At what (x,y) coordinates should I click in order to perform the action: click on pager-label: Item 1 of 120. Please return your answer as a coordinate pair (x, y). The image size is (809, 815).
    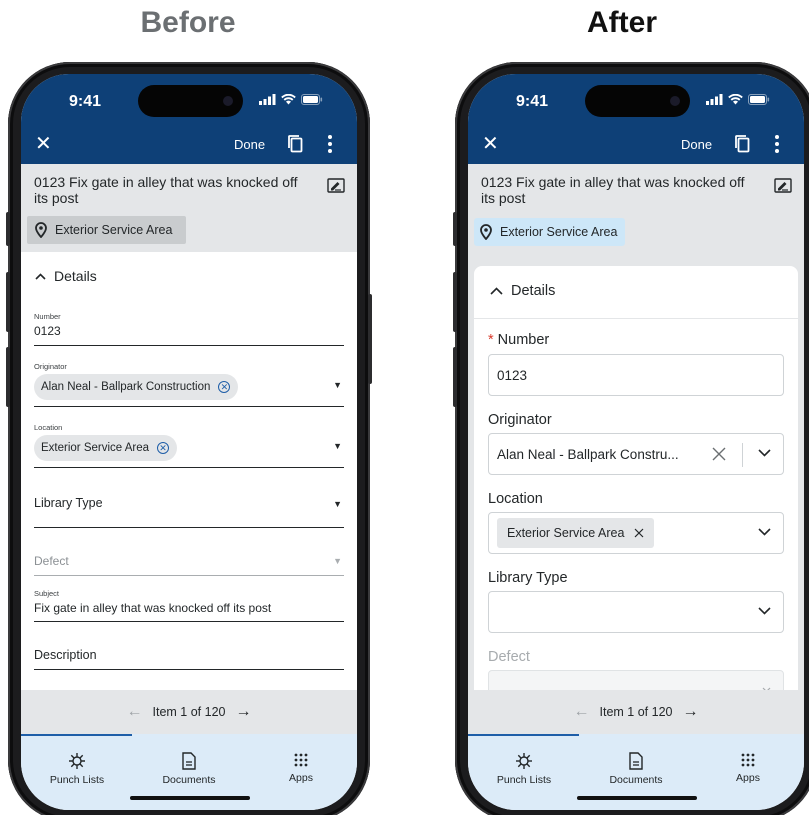
    Looking at the image, I should click on (189, 712).